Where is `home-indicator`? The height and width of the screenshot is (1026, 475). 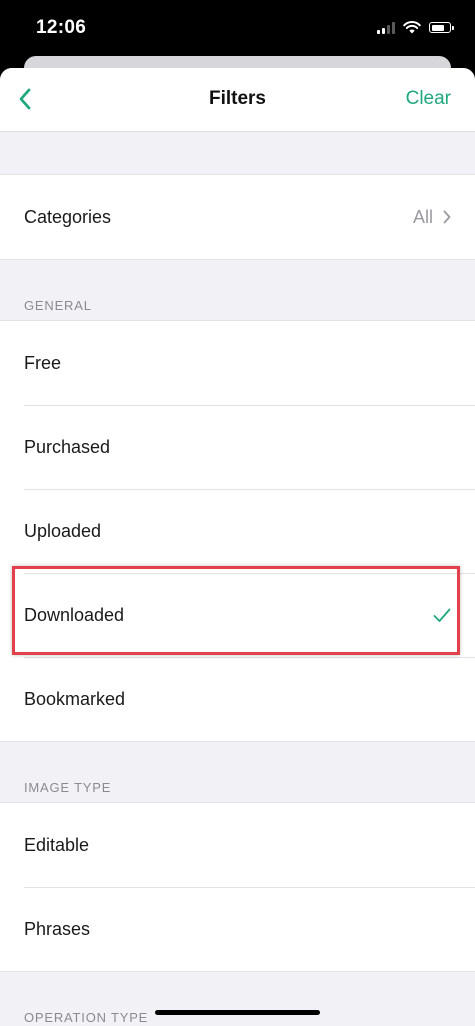 home-indicator is located at coordinates (237, 1012).